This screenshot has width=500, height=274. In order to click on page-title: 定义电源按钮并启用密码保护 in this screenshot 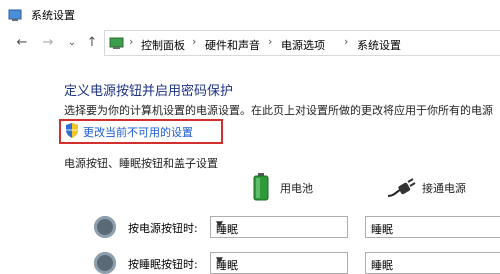, I will do `click(149, 91)`.